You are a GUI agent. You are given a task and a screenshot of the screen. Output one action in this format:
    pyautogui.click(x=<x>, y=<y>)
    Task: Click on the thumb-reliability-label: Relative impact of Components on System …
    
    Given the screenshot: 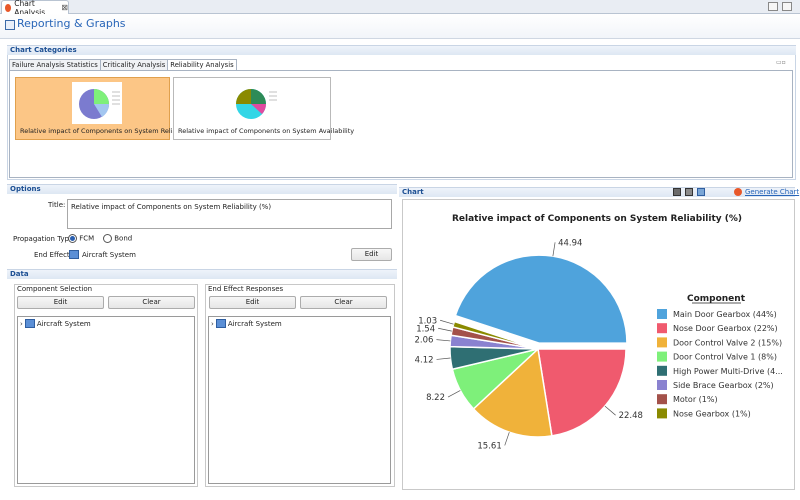 What is the action you would take?
    pyautogui.click(x=106, y=131)
    